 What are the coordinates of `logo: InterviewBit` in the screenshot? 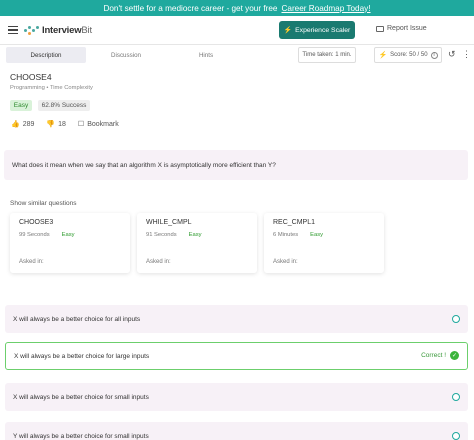 It's located at (58, 30).